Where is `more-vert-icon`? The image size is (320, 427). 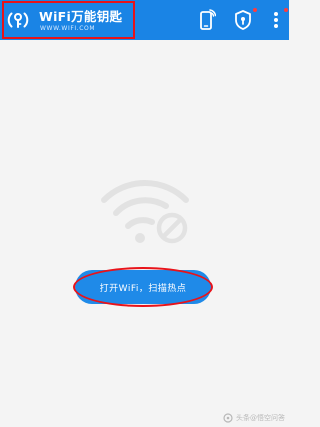 more-vert-icon is located at coordinates (276, 20).